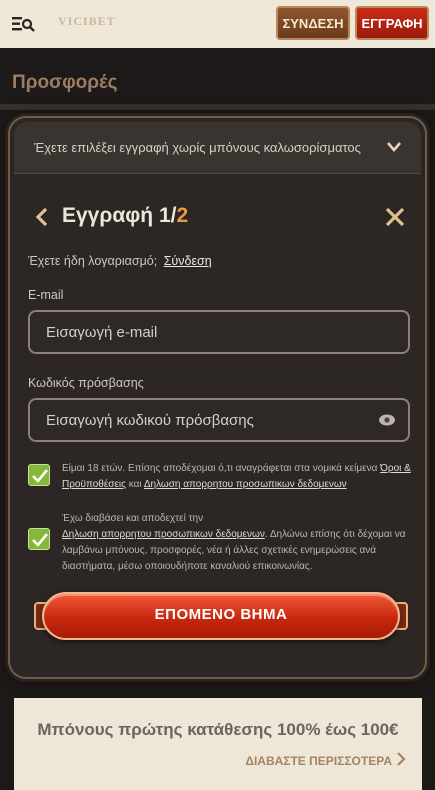 This screenshot has width=435, height=790. Describe the element at coordinates (392, 23) in the screenshot. I see `register-button: ΕΓΓΡΑΦΗ` at that location.